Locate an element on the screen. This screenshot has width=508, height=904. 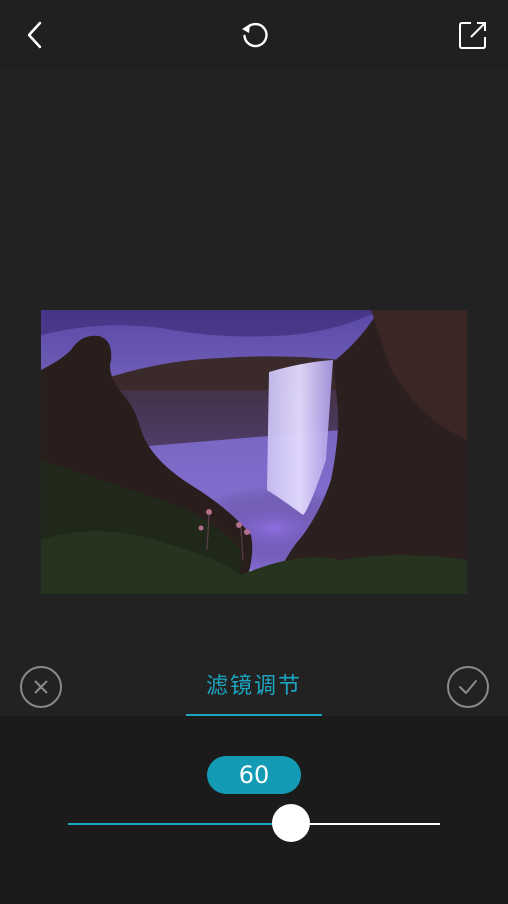
slider-value-badge: 60 is located at coordinates (254, 775).